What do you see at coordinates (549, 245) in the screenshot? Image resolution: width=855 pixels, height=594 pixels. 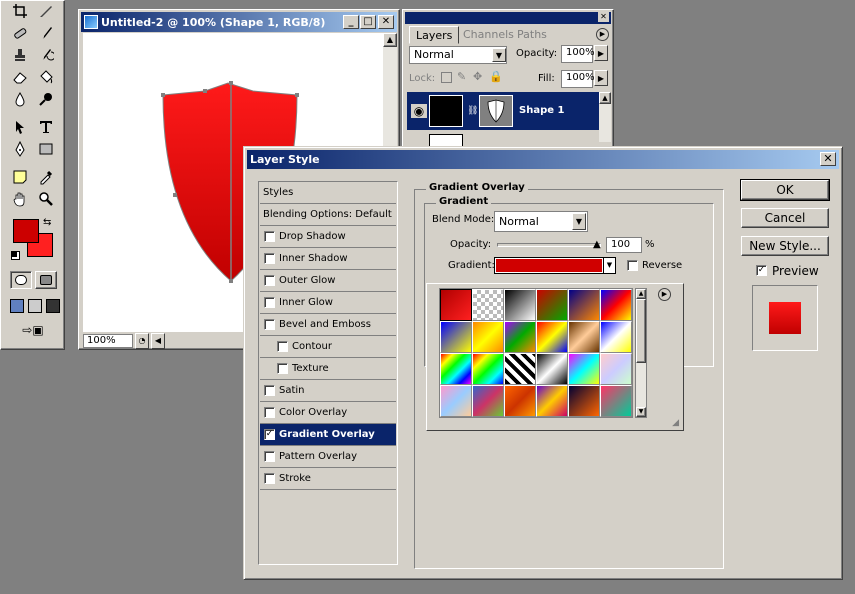 I see `opacity-slider-track` at bounding box center [549, 245].